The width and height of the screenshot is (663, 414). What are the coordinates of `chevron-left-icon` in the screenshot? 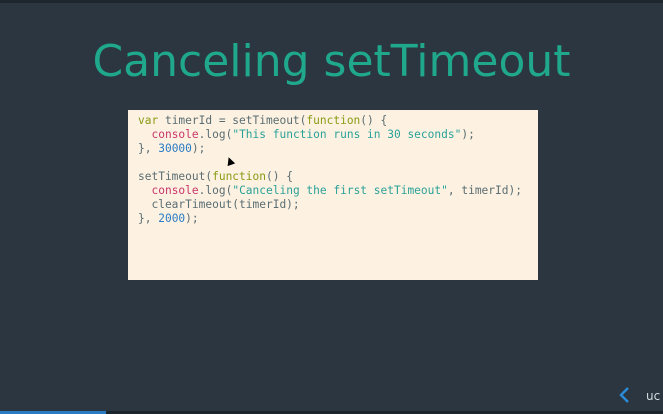 It's located at (624, 397).